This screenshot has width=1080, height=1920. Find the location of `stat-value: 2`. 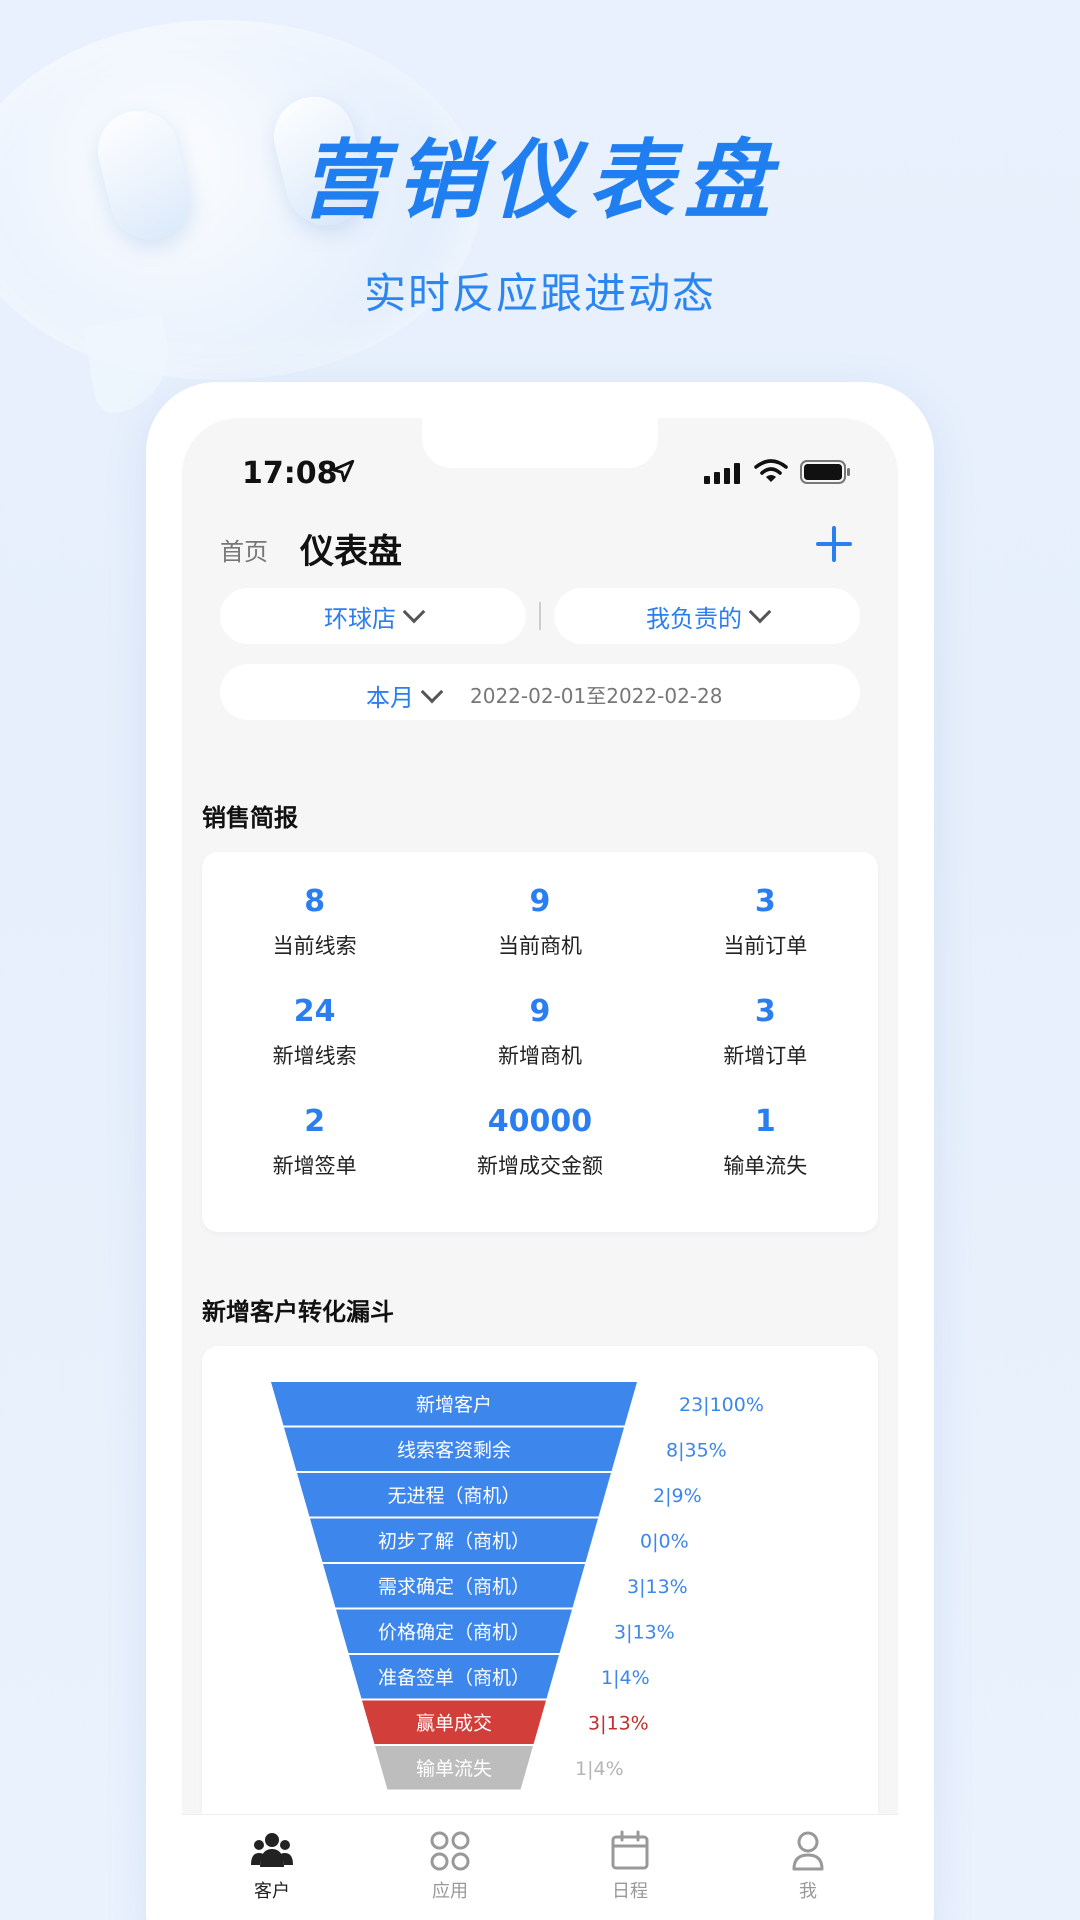

stat-value: 2 is located at coordinates (315, 1121).